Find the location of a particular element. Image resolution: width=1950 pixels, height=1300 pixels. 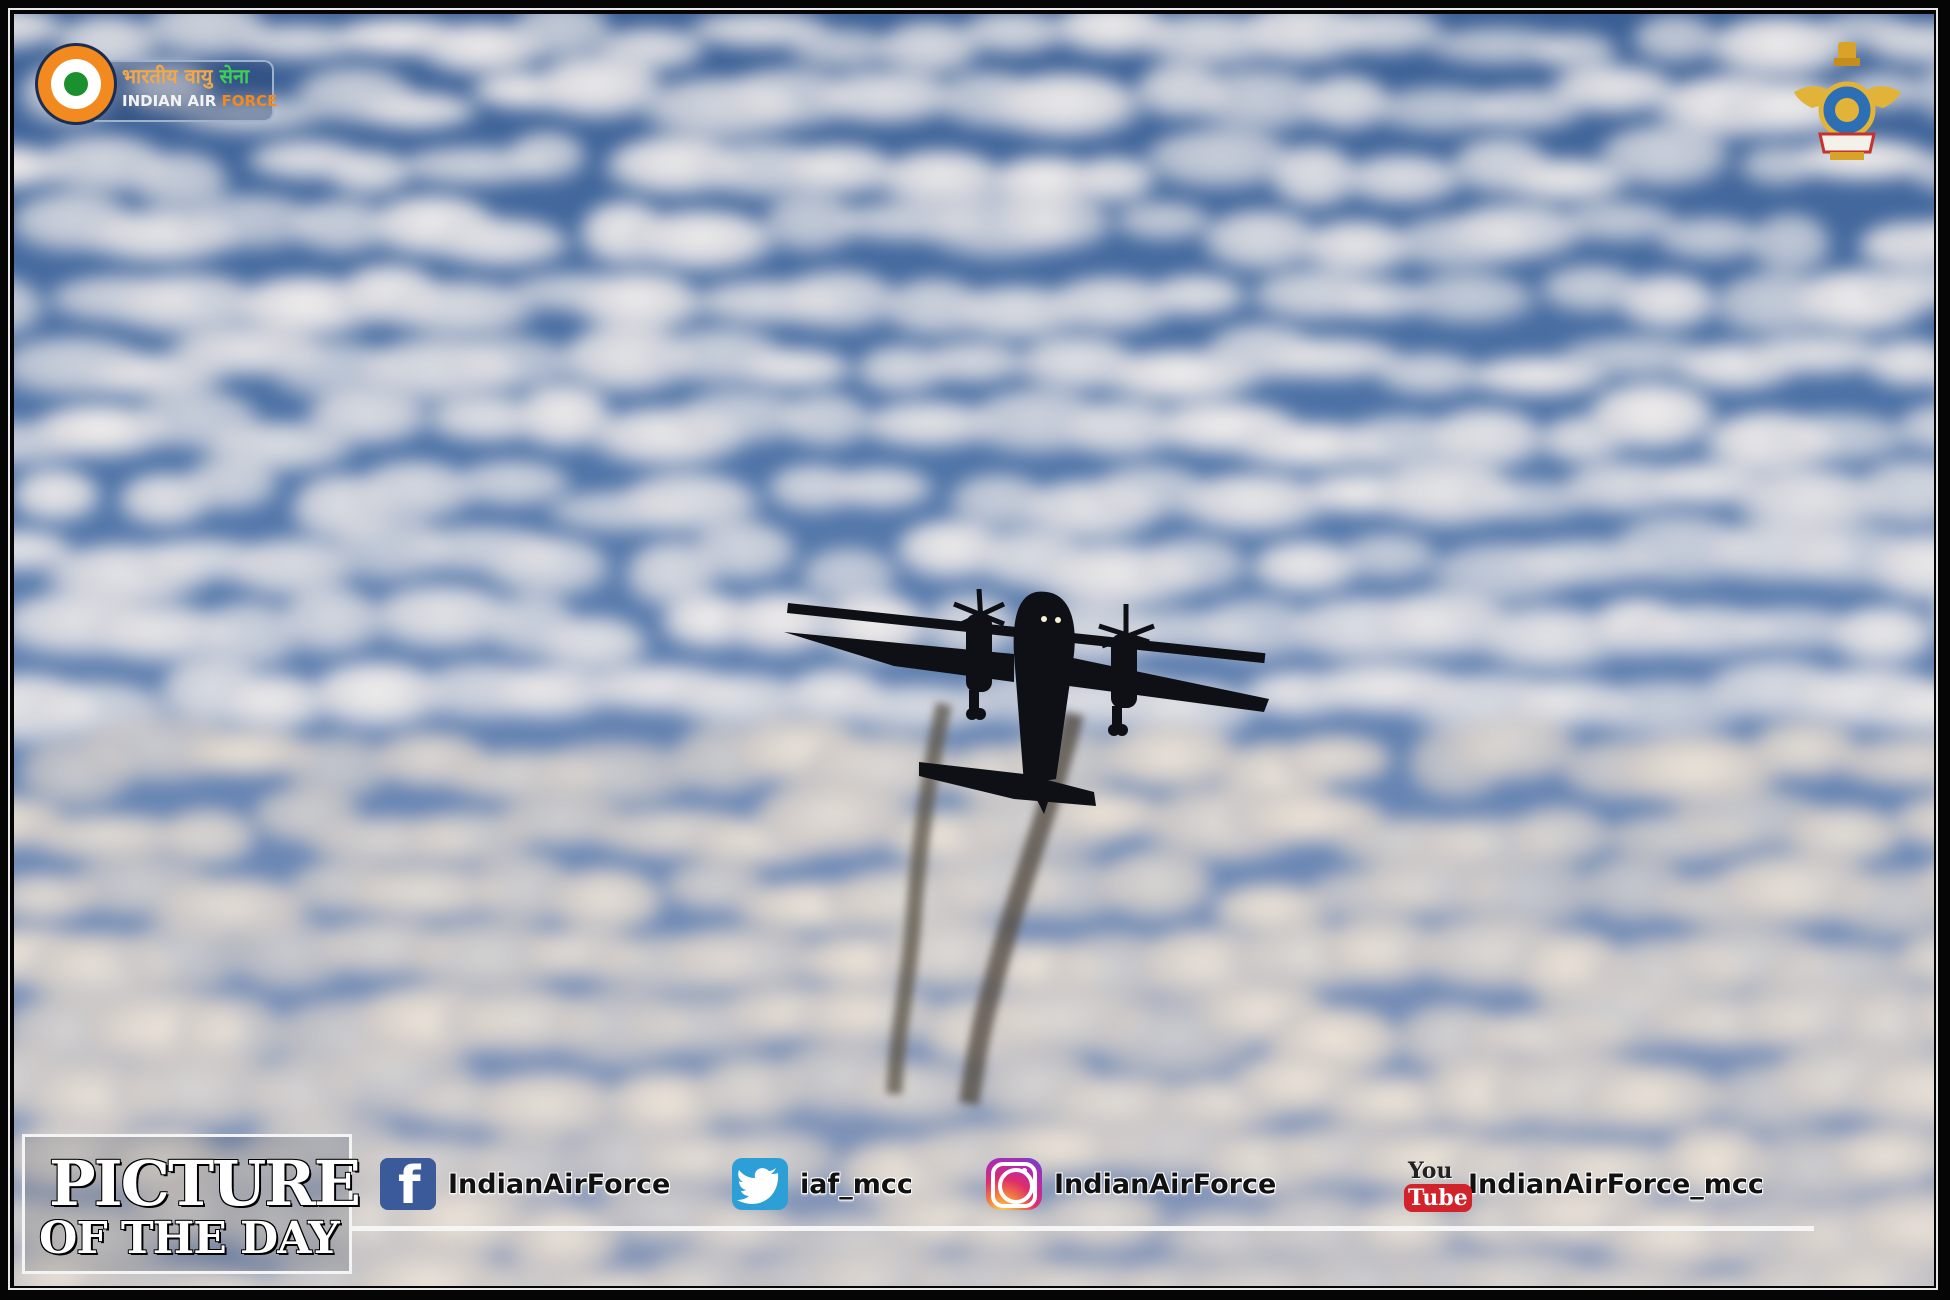

facebook-handle: IndianAirForce is located at coordinates (559, 1184).